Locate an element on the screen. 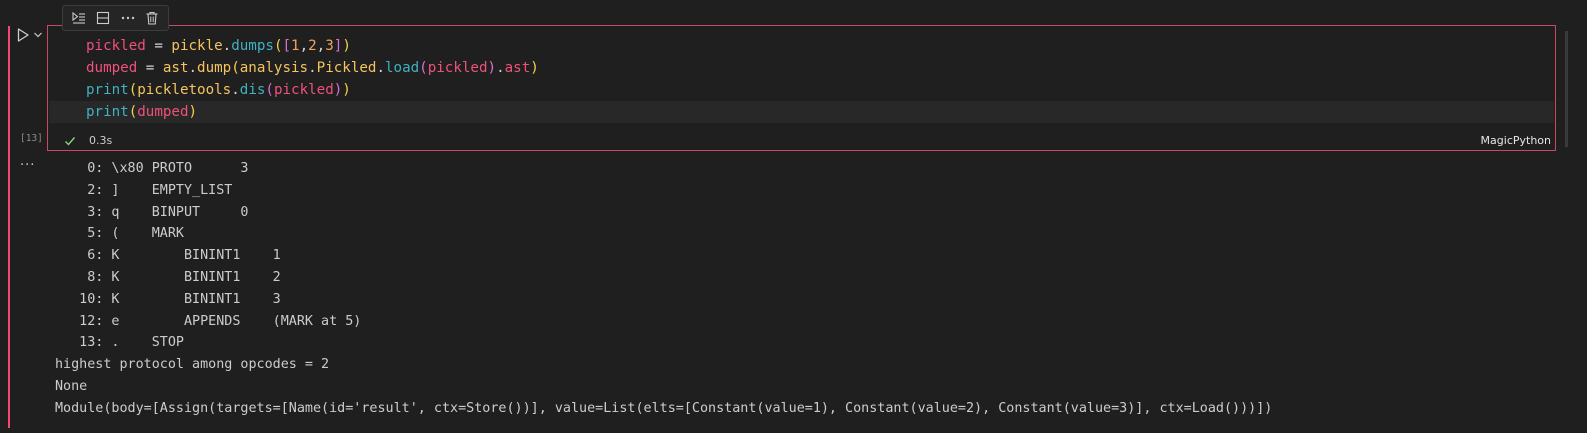  delete-icon is located at coordinates (152, 18).